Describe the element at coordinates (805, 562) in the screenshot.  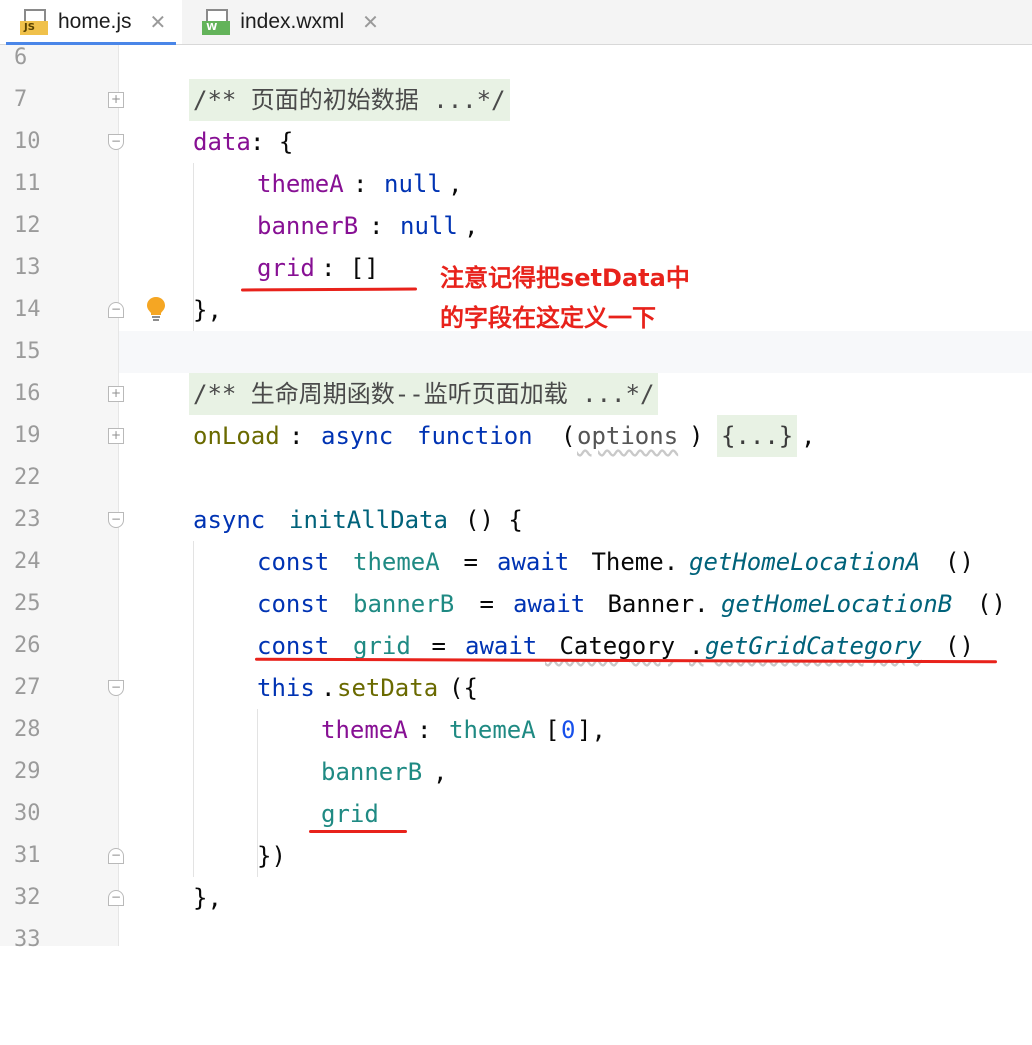
I see `code-token: getHomeLocationA` at that location.